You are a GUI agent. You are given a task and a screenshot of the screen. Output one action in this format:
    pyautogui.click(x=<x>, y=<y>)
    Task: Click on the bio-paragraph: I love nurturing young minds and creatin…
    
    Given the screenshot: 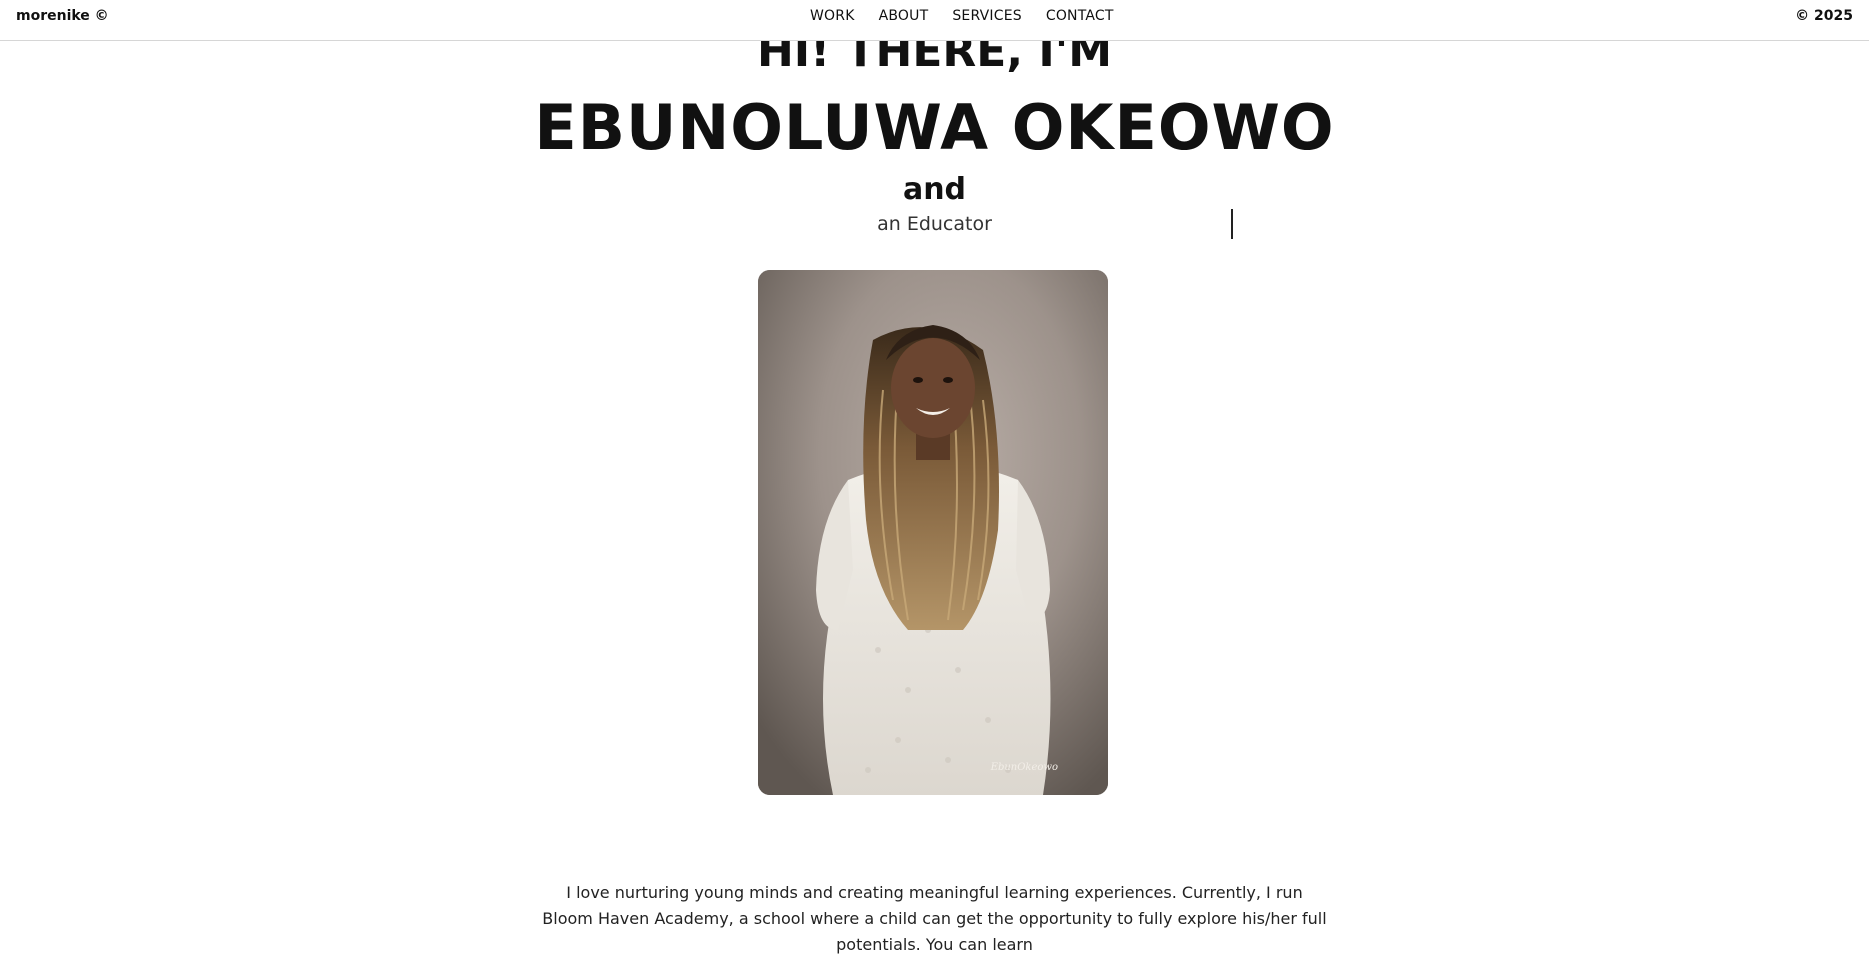 What is the action you would take?
    pyautogui.click(x=934, y=918)
    